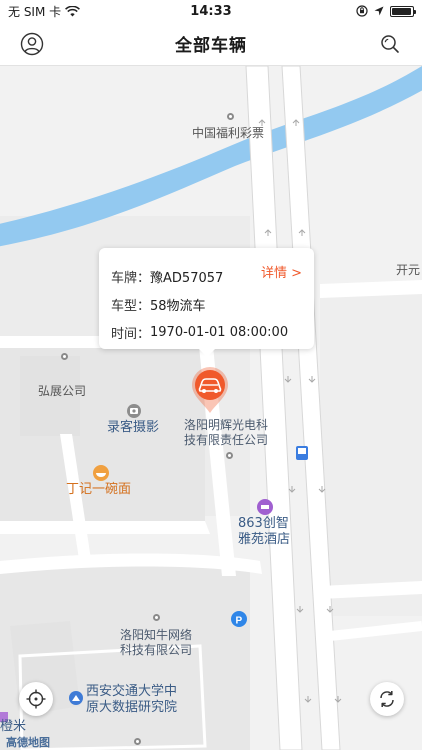  Describe the element at coordinates (13, 726) in the screenshot. I see `map-label-bottom-left: 橙米` at that location.